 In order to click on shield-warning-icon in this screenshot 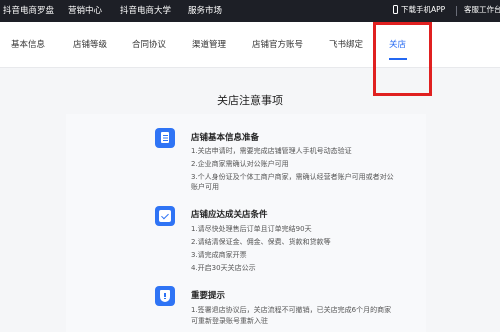, I will do `click(165, 296)`.